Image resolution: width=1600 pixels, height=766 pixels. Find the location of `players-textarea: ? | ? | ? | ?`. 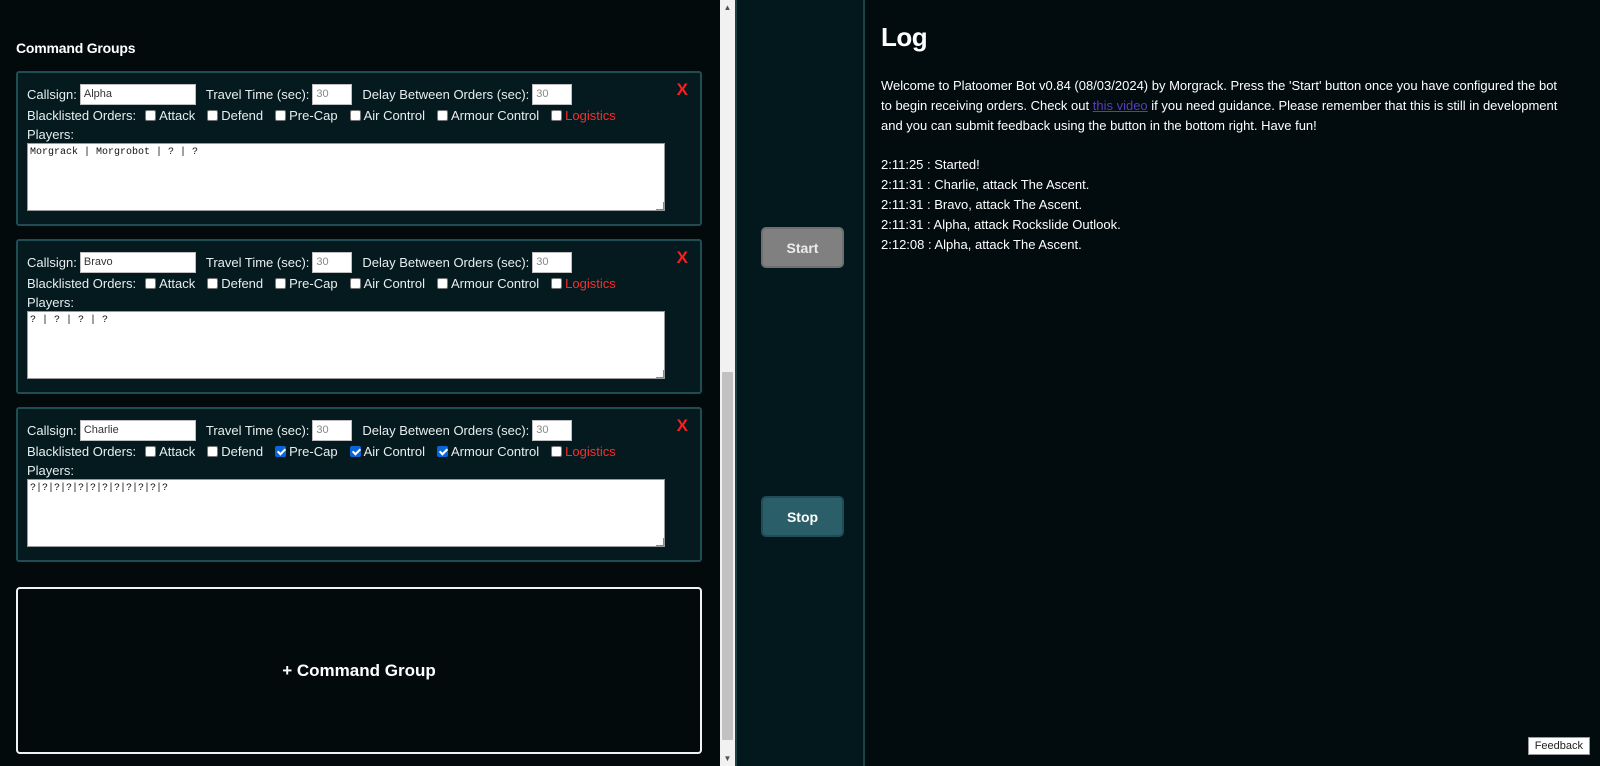

players-textarea: ? | ? | ? | ? is located at coordinates (346, 345).